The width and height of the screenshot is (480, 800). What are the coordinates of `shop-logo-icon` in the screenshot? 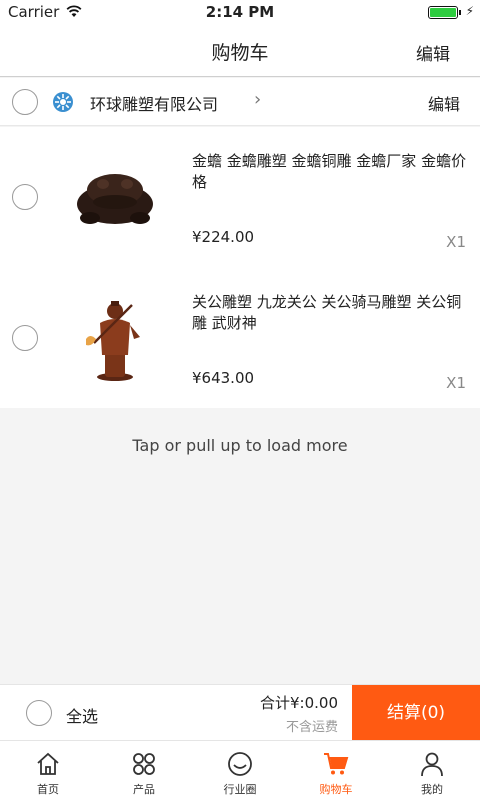 It's located at (63, 102).